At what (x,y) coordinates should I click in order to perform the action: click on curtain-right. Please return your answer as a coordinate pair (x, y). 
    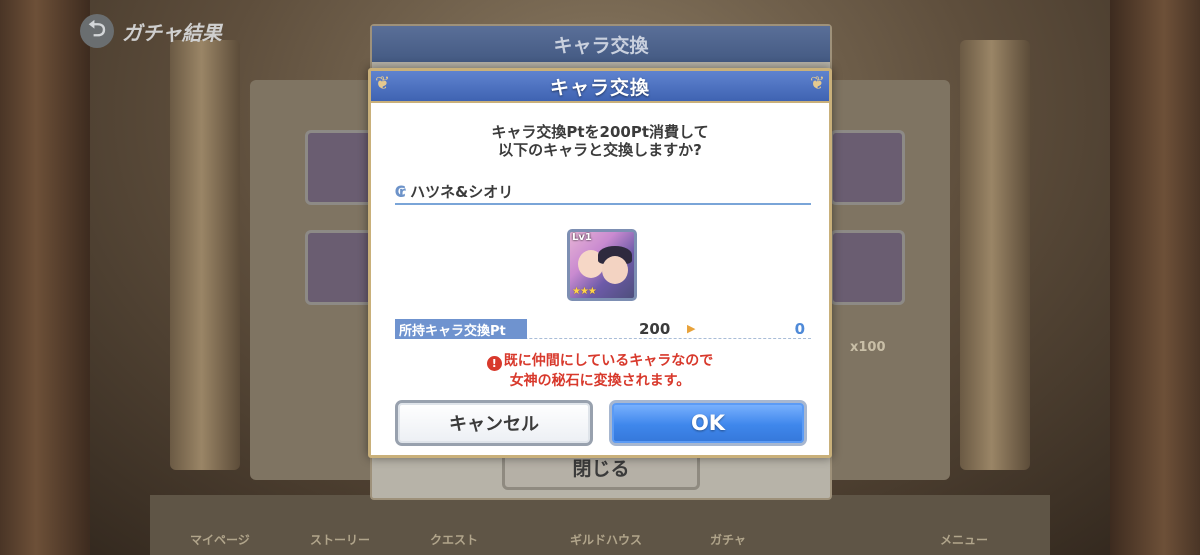
    Looking at the image, I should click on (1155, 277).